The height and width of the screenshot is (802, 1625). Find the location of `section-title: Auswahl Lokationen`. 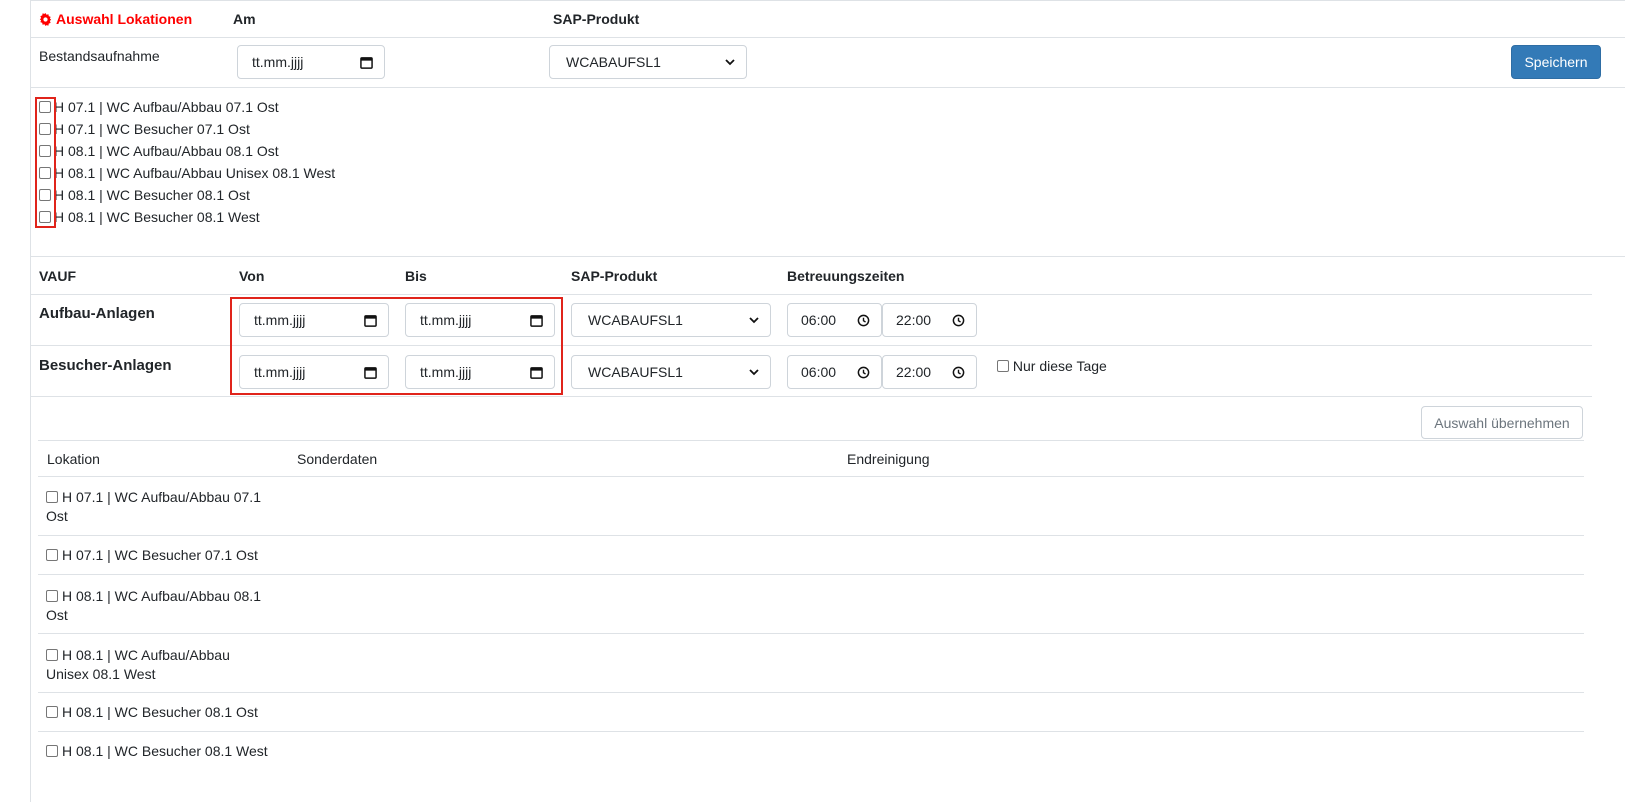

section-title: Auswahl Lokationen is located at coordinates (115, 20).